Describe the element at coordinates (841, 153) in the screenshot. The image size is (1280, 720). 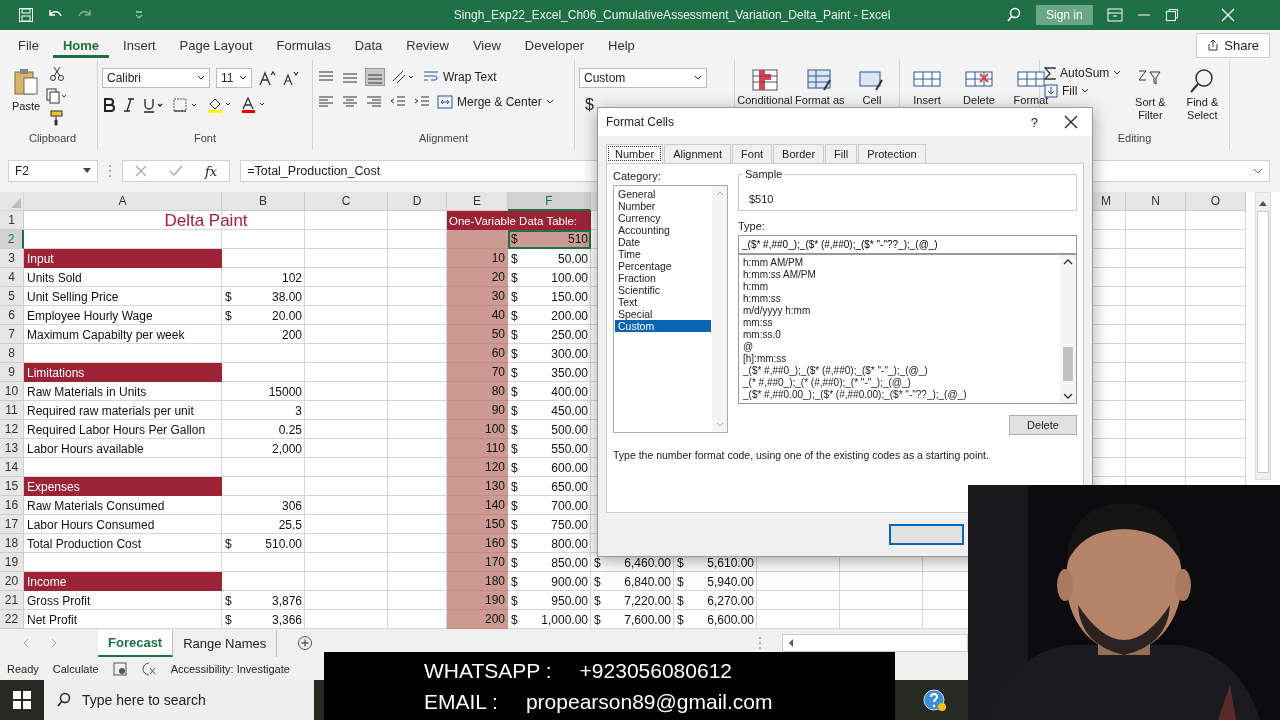
I see `dialog-tab: Fill` at that location.